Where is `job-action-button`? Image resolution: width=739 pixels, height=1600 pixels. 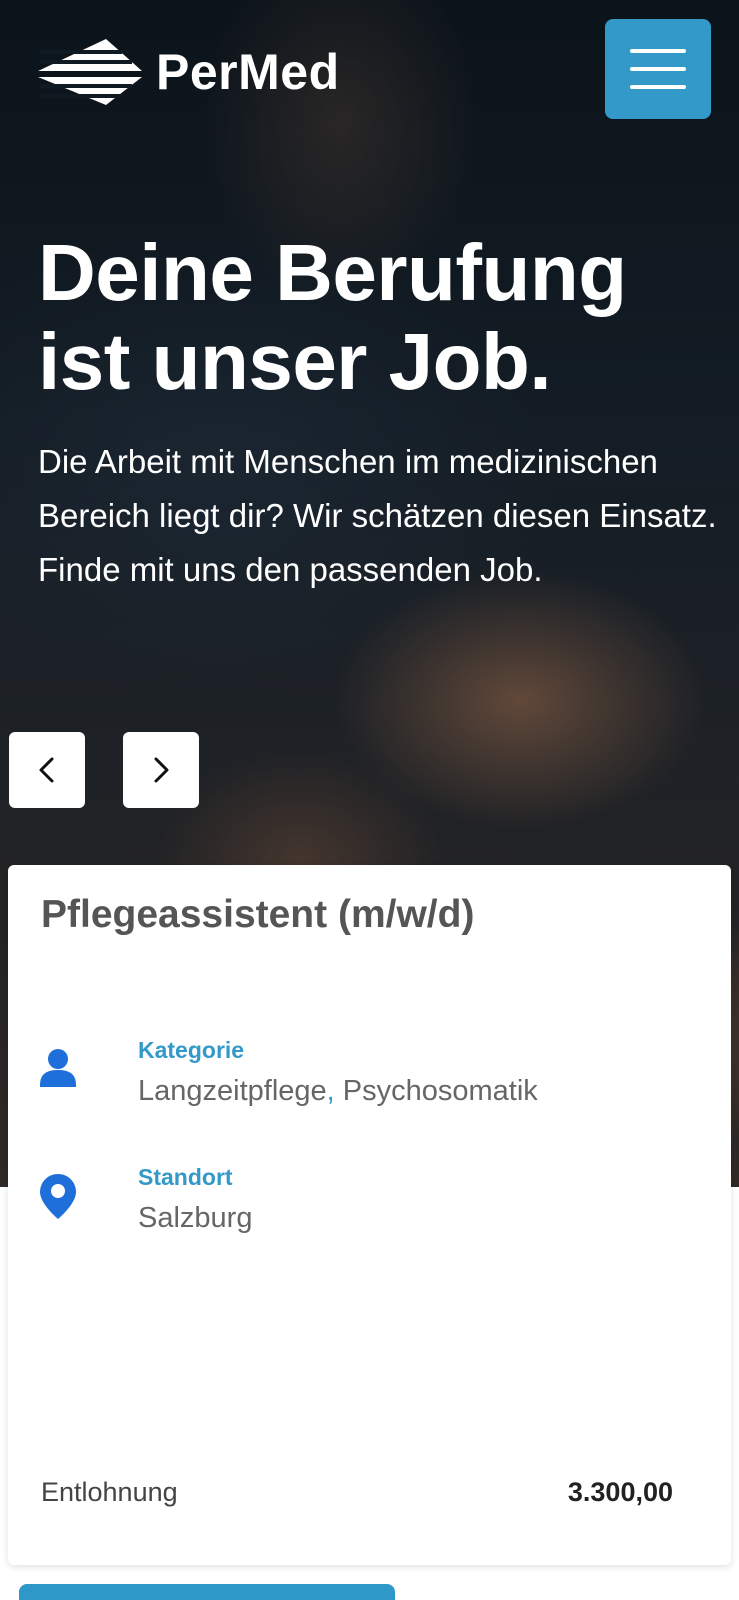 job-action-button is located at coordinates (207, 1592).